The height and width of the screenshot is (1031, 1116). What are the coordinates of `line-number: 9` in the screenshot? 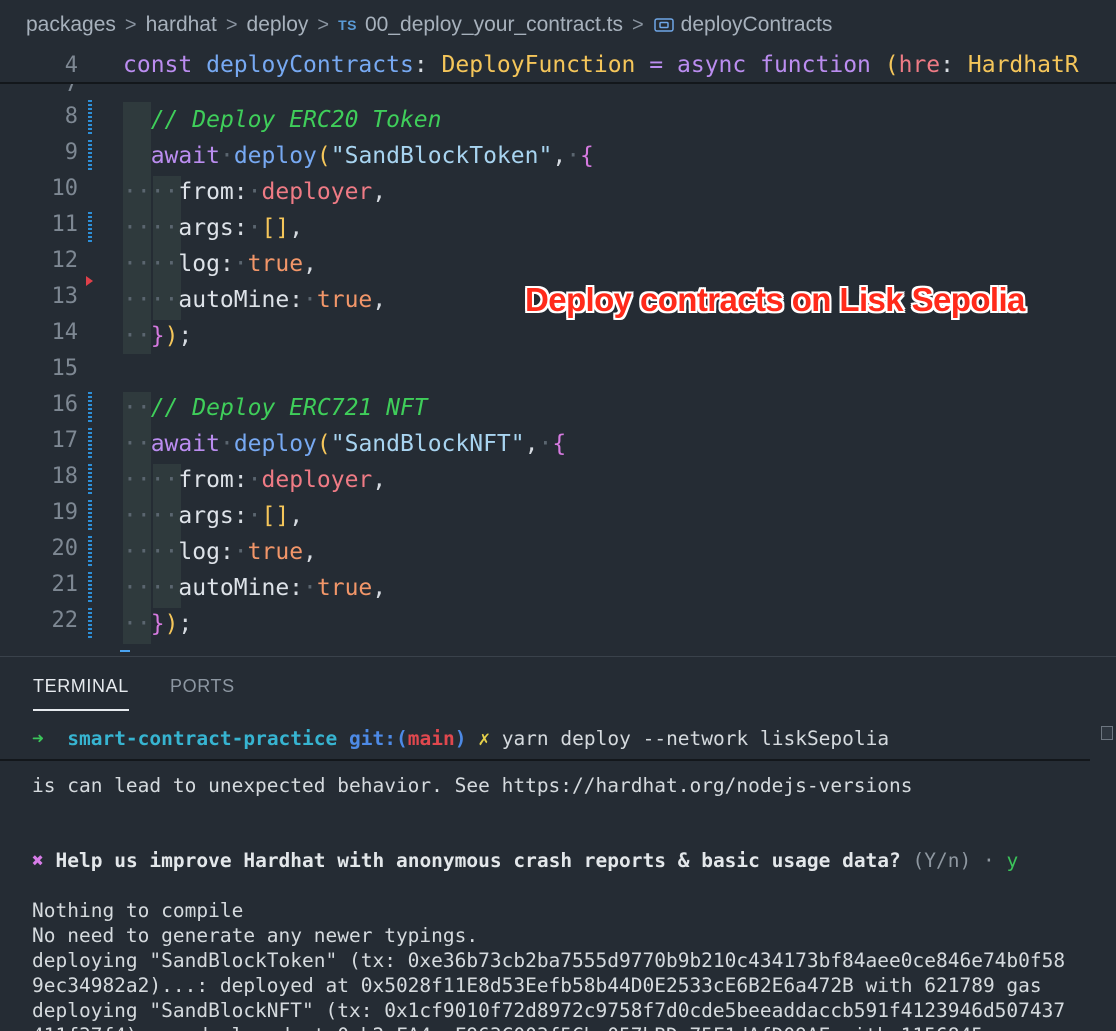 It's located at (71, 152).